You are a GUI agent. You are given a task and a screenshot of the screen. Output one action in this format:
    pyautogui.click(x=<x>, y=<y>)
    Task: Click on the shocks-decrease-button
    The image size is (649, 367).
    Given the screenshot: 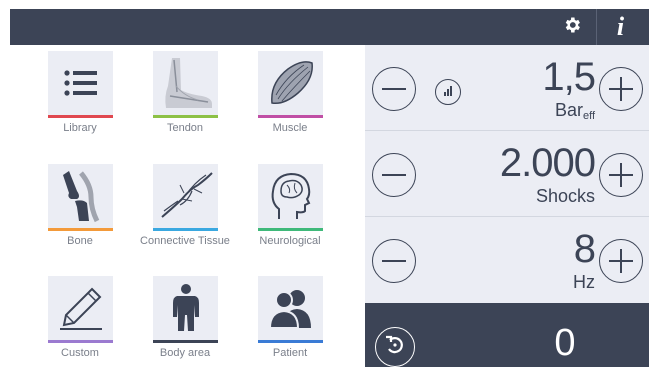 What is the action you would take?
    pyautogui.click(x=394, y=175)
    